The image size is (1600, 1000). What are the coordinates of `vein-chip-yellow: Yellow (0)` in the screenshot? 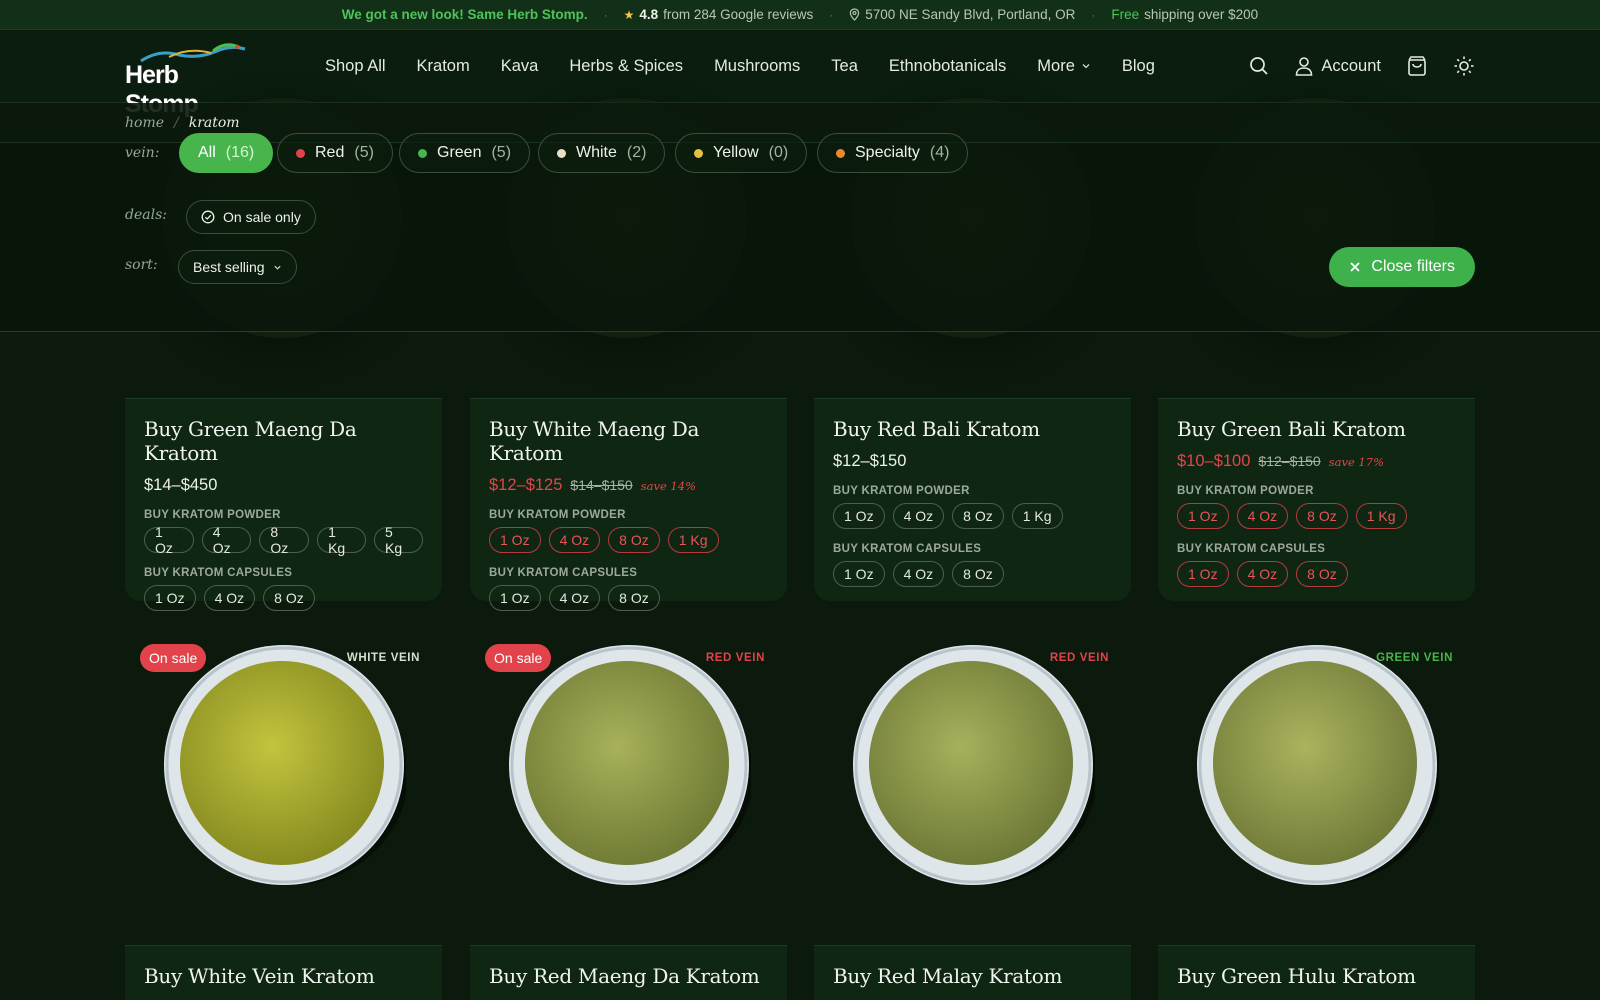 It's located at (741, 153).